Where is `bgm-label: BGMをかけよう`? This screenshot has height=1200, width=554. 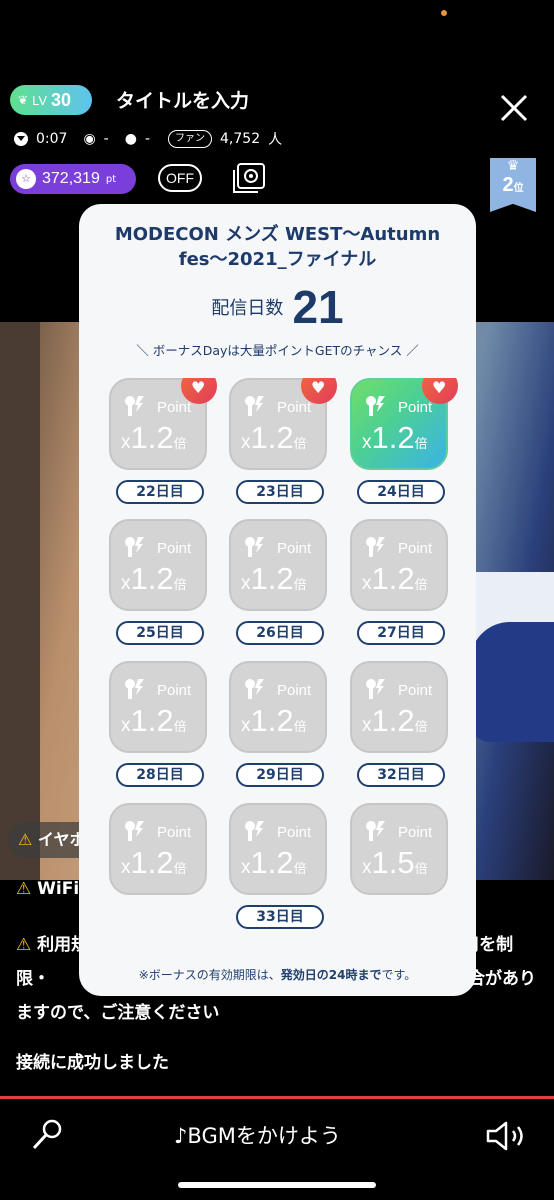 bgm-label: BGMをかけよう is located at coordinates (264, 1136).